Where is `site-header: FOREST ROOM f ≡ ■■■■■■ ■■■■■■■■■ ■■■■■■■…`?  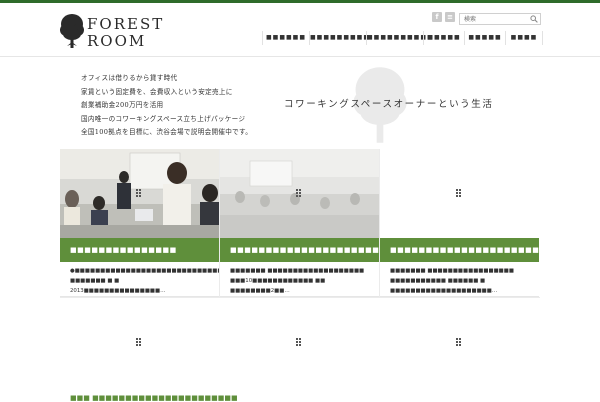
site-header: FOREST ROOM f ≡ ■■■■■■ ■■■■■■■■■ ■■■■■■■… is located at coordinates (300, 30).